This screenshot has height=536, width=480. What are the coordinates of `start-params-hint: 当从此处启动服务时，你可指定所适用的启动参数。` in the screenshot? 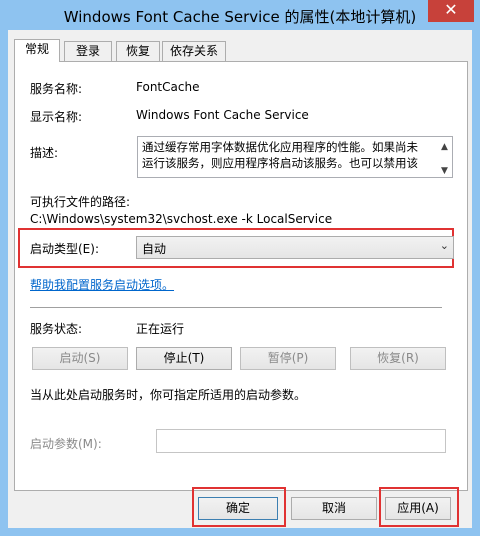 It's located at (168, 395).